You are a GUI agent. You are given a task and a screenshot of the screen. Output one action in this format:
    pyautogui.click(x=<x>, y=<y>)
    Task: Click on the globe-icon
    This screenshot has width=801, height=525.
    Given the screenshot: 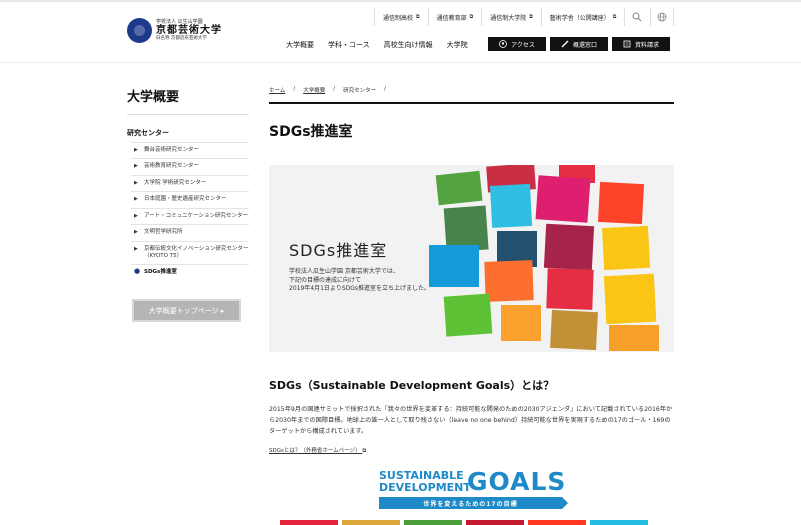 What is the action you would take?
    pyautogui.click(x=662, y=17)
    